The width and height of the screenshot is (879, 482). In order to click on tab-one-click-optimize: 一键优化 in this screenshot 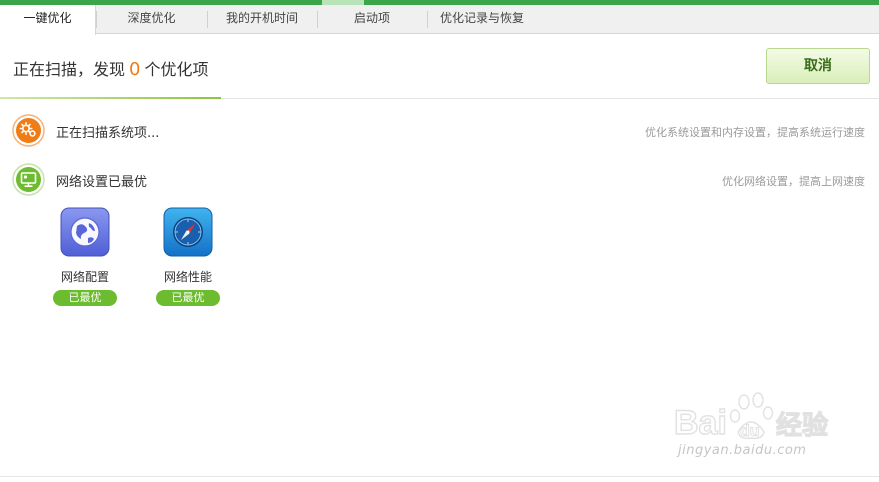, I will do `click(48, 20)`.